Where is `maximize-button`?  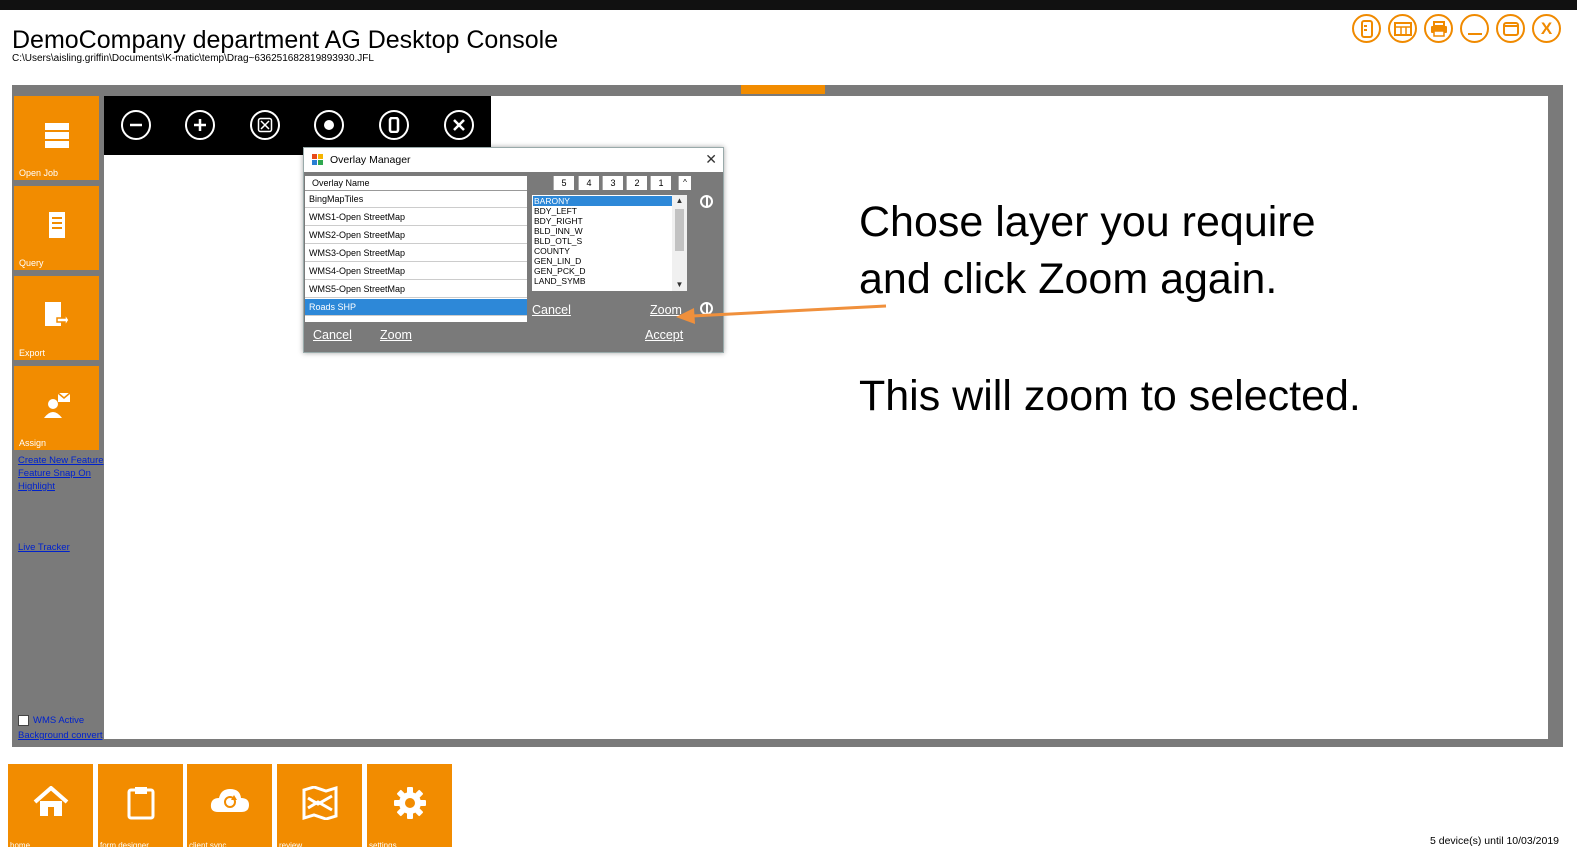 maximize-button is located at coordinates (1510, 28).